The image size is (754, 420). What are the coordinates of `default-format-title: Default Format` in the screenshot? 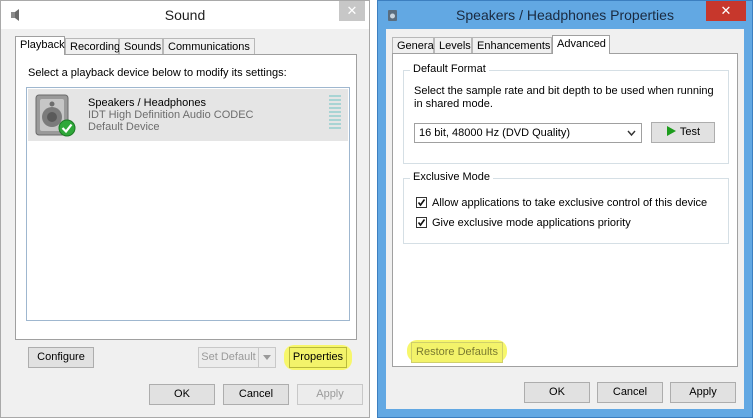 It's located at (449, 69).